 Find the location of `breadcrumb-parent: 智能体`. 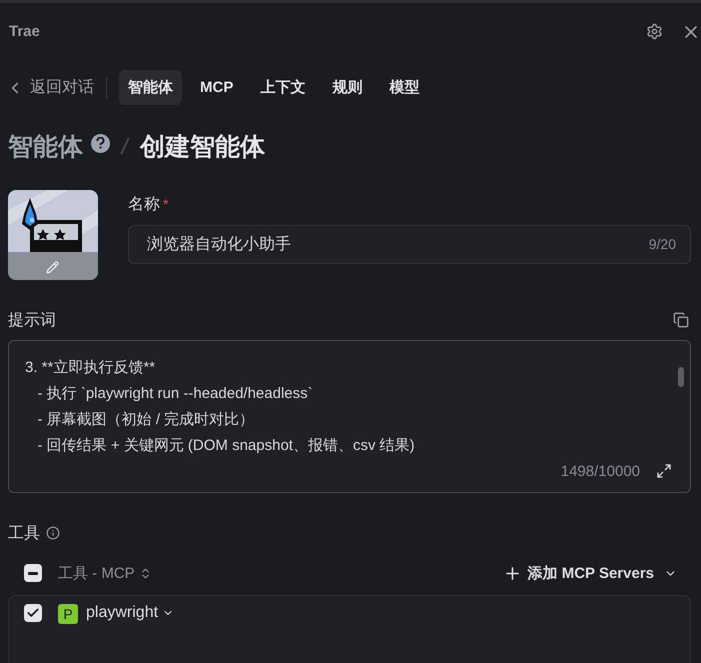

breadcrumb-parent: 智能体 is located at coordinates (45, 146).